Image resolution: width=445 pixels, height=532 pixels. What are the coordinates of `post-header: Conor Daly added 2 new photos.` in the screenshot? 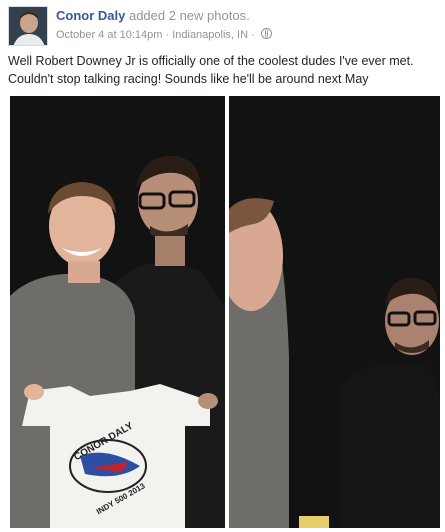 It's located at (153, 15).